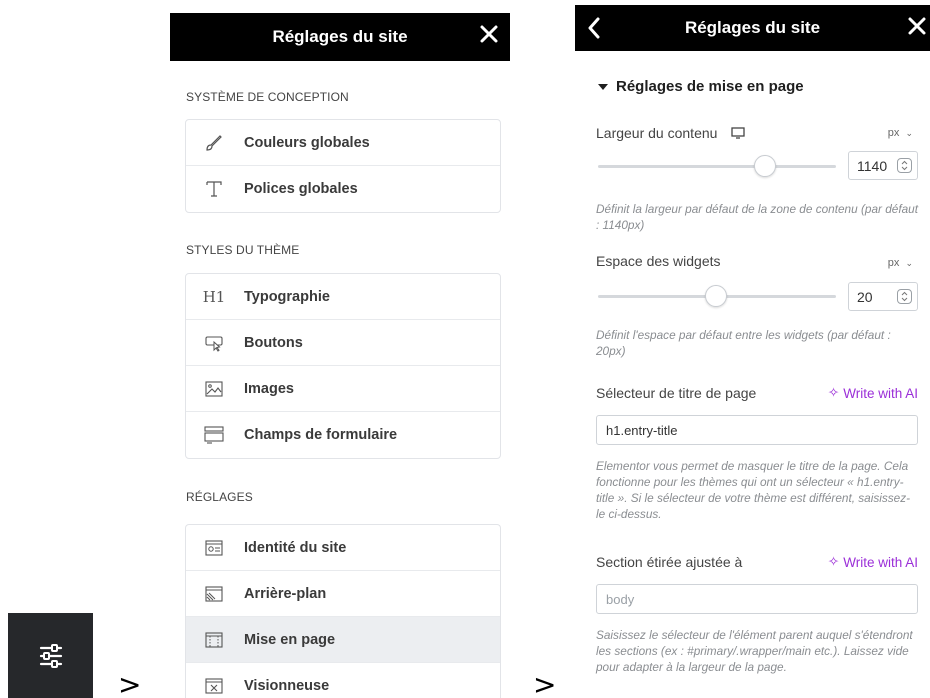 The width and height of the screenshot is (930, 698). I want to click on section-label-design-system: SYSTÈME DE CONCEPTION, so click(267, 97).